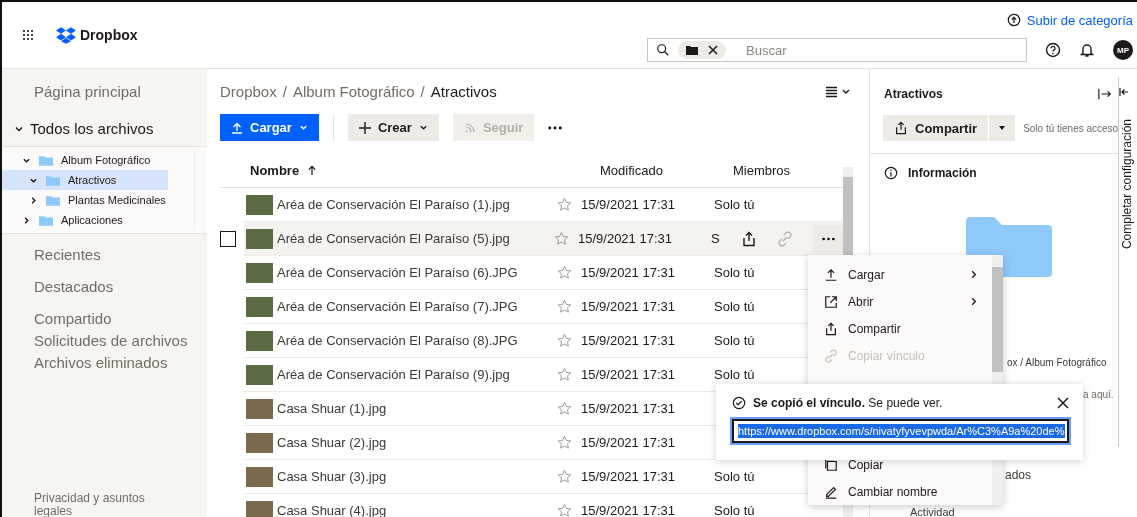 This screenshot has height=517, width=1137. Describe the element at coordinates (66, 35) in the screenshot. I see `dropbox-logo-icon` at that location.